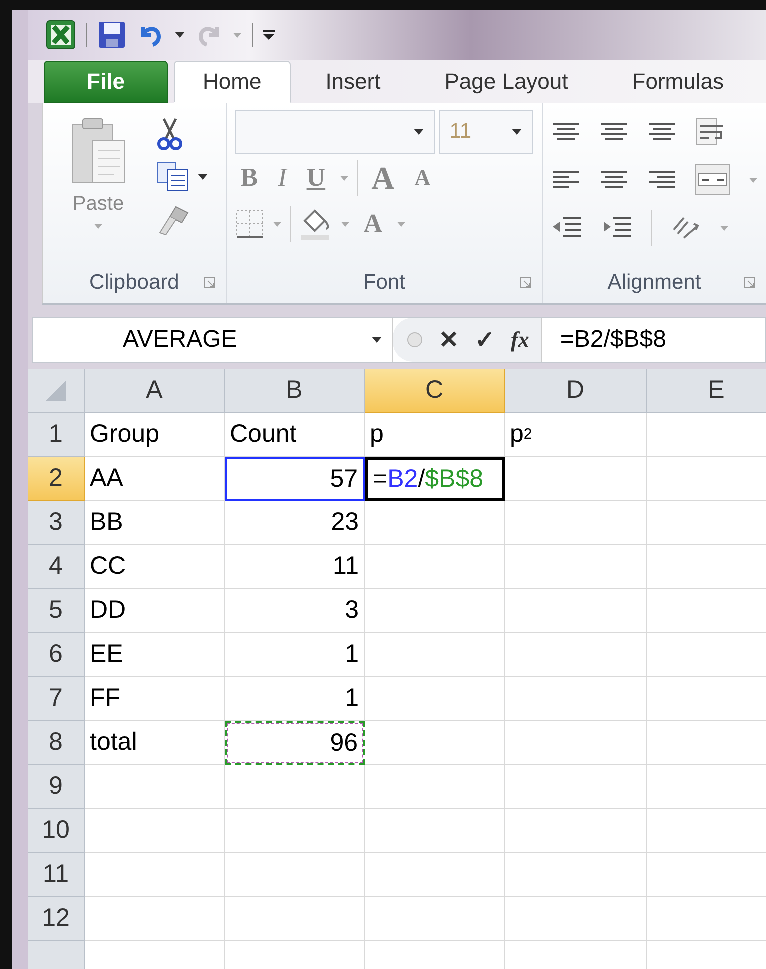 Image resolution: width=766 pixels, height=969 pixels. Describe the element at coordinates (295, 523) in the screenshot. I see `table-cell: 23` at that location.